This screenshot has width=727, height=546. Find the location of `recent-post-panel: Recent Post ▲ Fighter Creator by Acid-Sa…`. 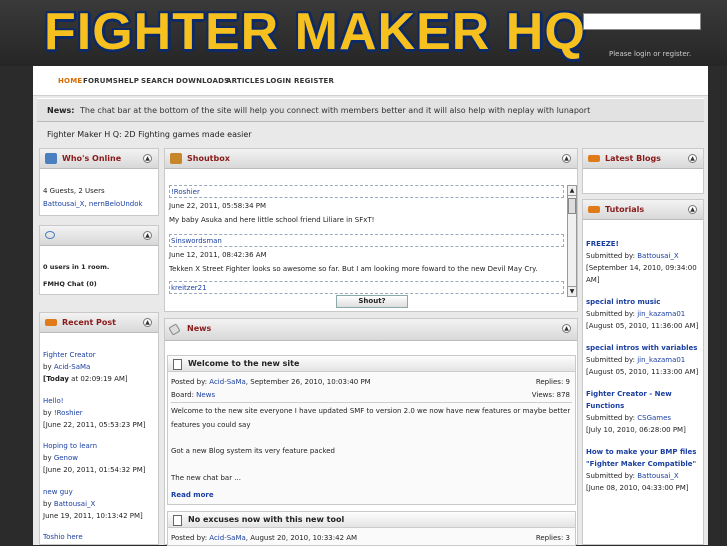

recent-post-panel: Recent Post ▲ Fighter Creator by Acid-Sa… is located at coordinates (99, 428).